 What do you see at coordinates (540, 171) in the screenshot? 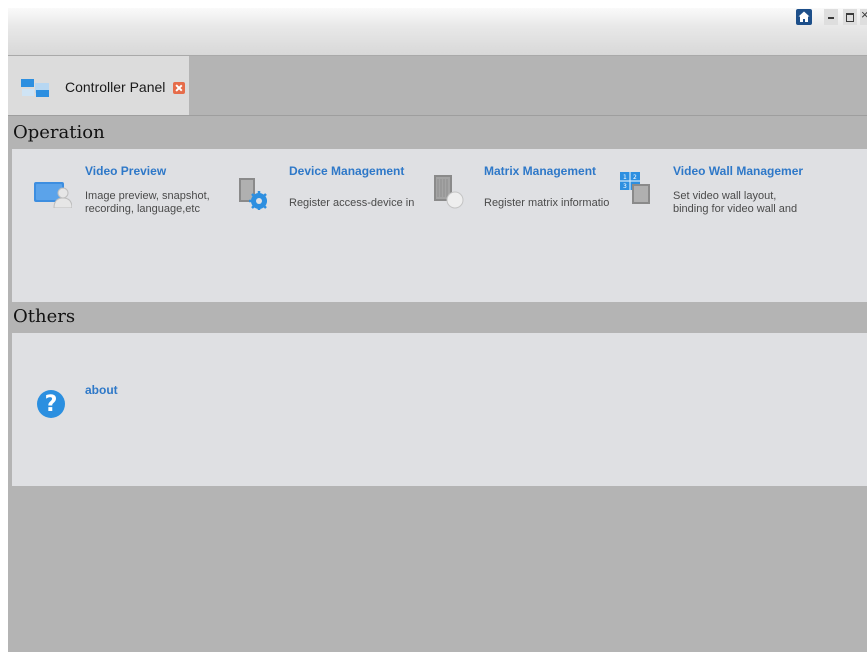
I see `matrix-management-title: Matrix Management` at bounding box center [540, 171].